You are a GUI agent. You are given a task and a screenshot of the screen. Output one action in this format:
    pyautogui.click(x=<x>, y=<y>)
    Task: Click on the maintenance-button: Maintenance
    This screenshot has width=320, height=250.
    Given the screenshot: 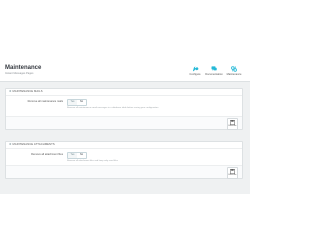 What is the action you would take?
    pyautogui.click(x=234, y=72)
    